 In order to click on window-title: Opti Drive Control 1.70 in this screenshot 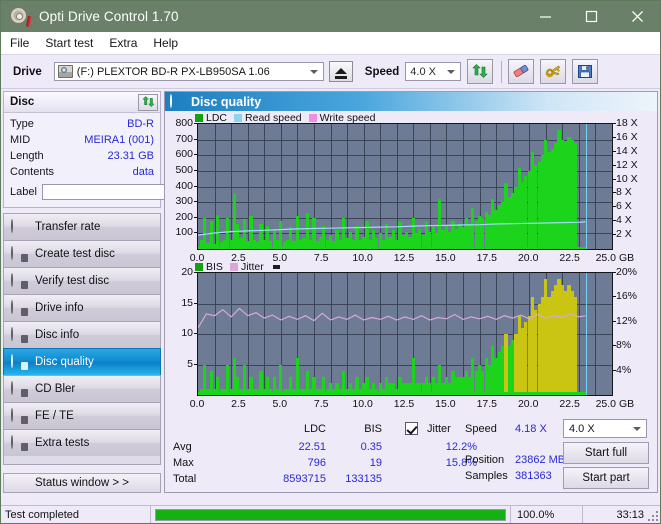, I will do `click(109, 16)`.